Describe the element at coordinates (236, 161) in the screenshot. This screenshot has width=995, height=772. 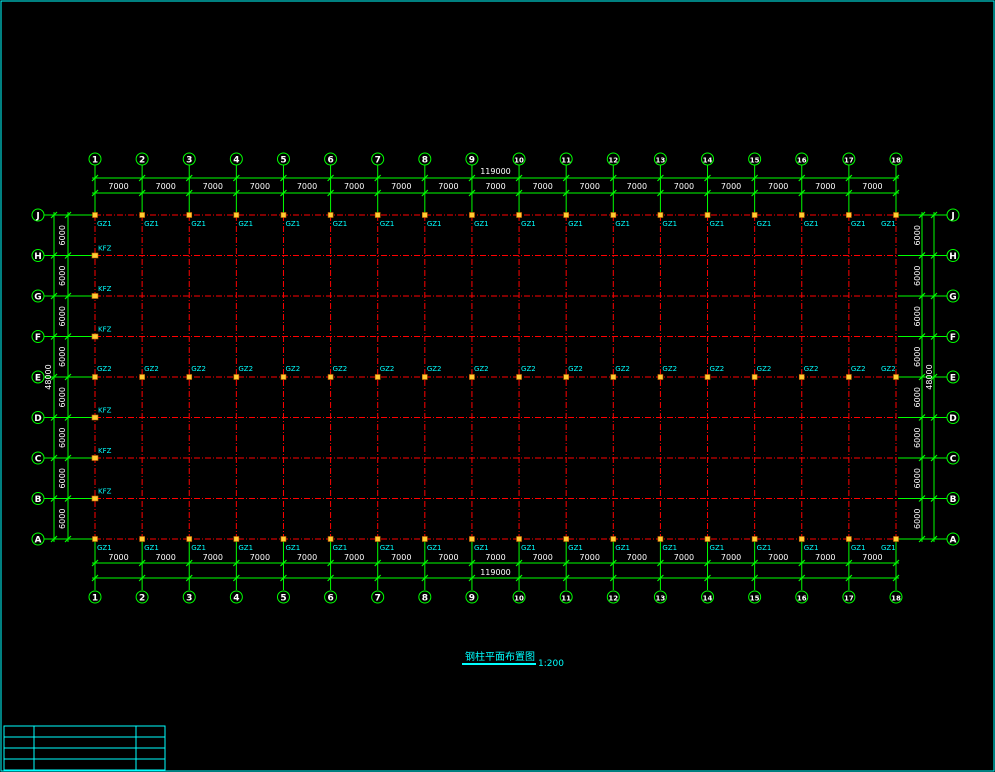
I see `axis-bubble-label: 4` at that location.